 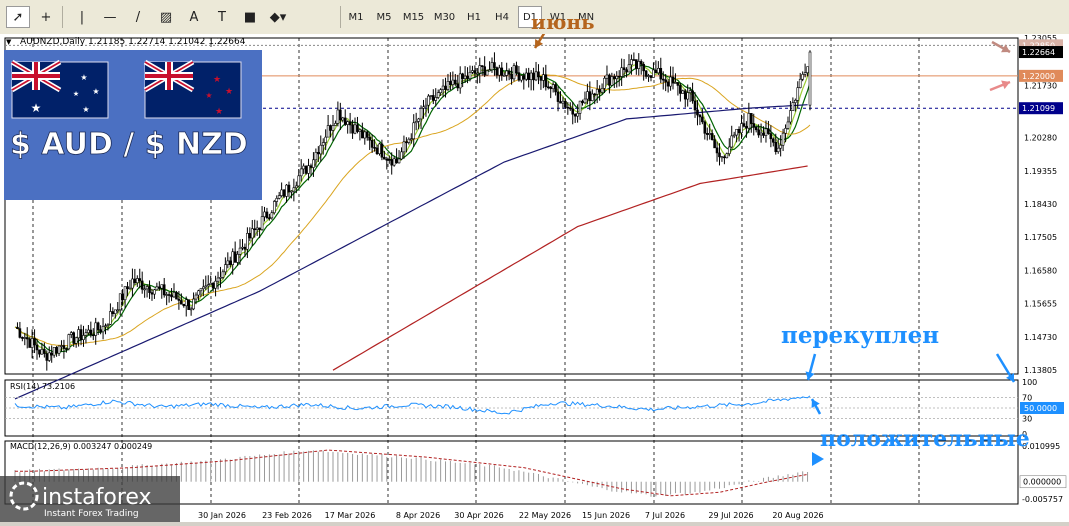 I want to click on price-level-low-label: 1.21099, so click(x=1038, y=108).